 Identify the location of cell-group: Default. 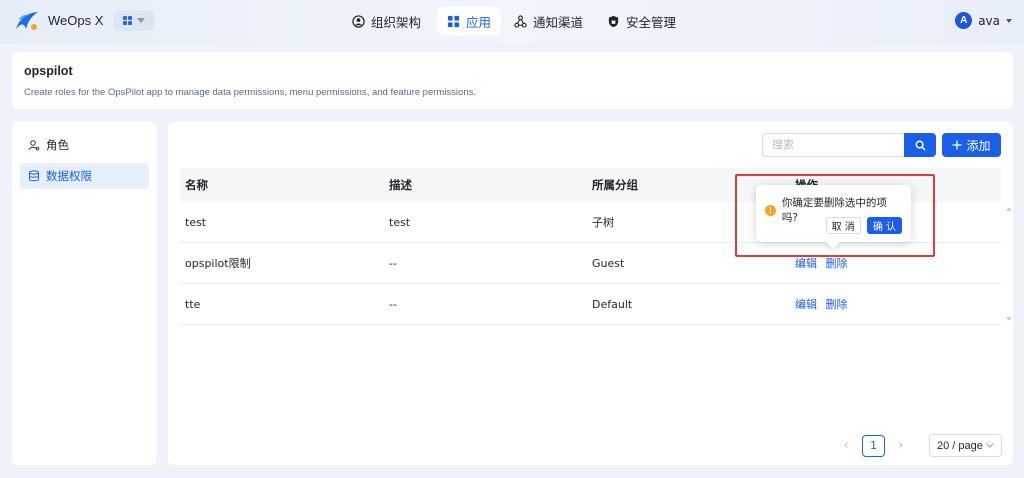
(612, 304).